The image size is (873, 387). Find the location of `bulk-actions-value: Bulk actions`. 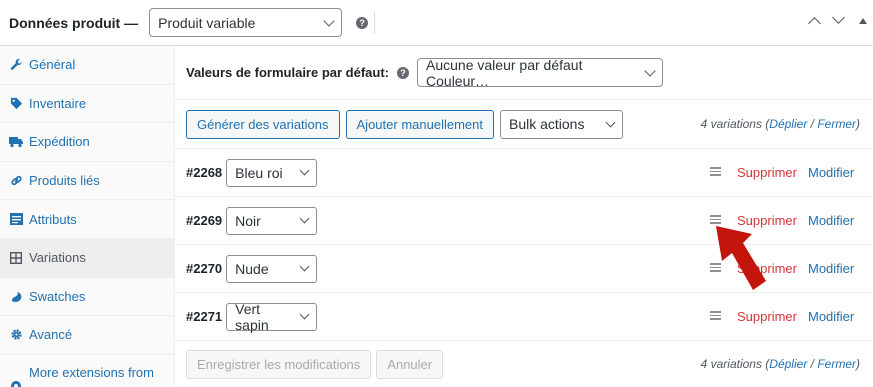

bulk-actions-value: Bulk actions is located at coordinates (546, 124).